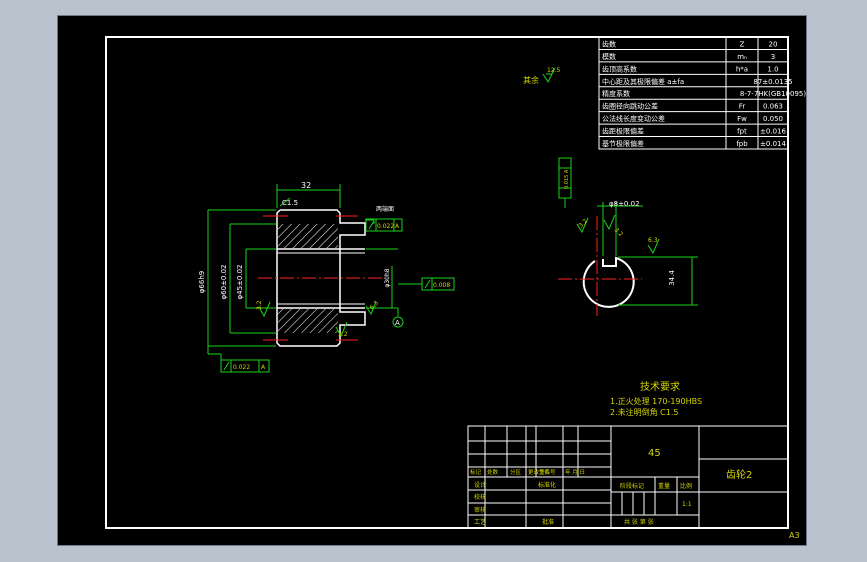  Describe the element at coordinates (664, 486) in the screenshot. I see `tb-weight: 重量` at that location.